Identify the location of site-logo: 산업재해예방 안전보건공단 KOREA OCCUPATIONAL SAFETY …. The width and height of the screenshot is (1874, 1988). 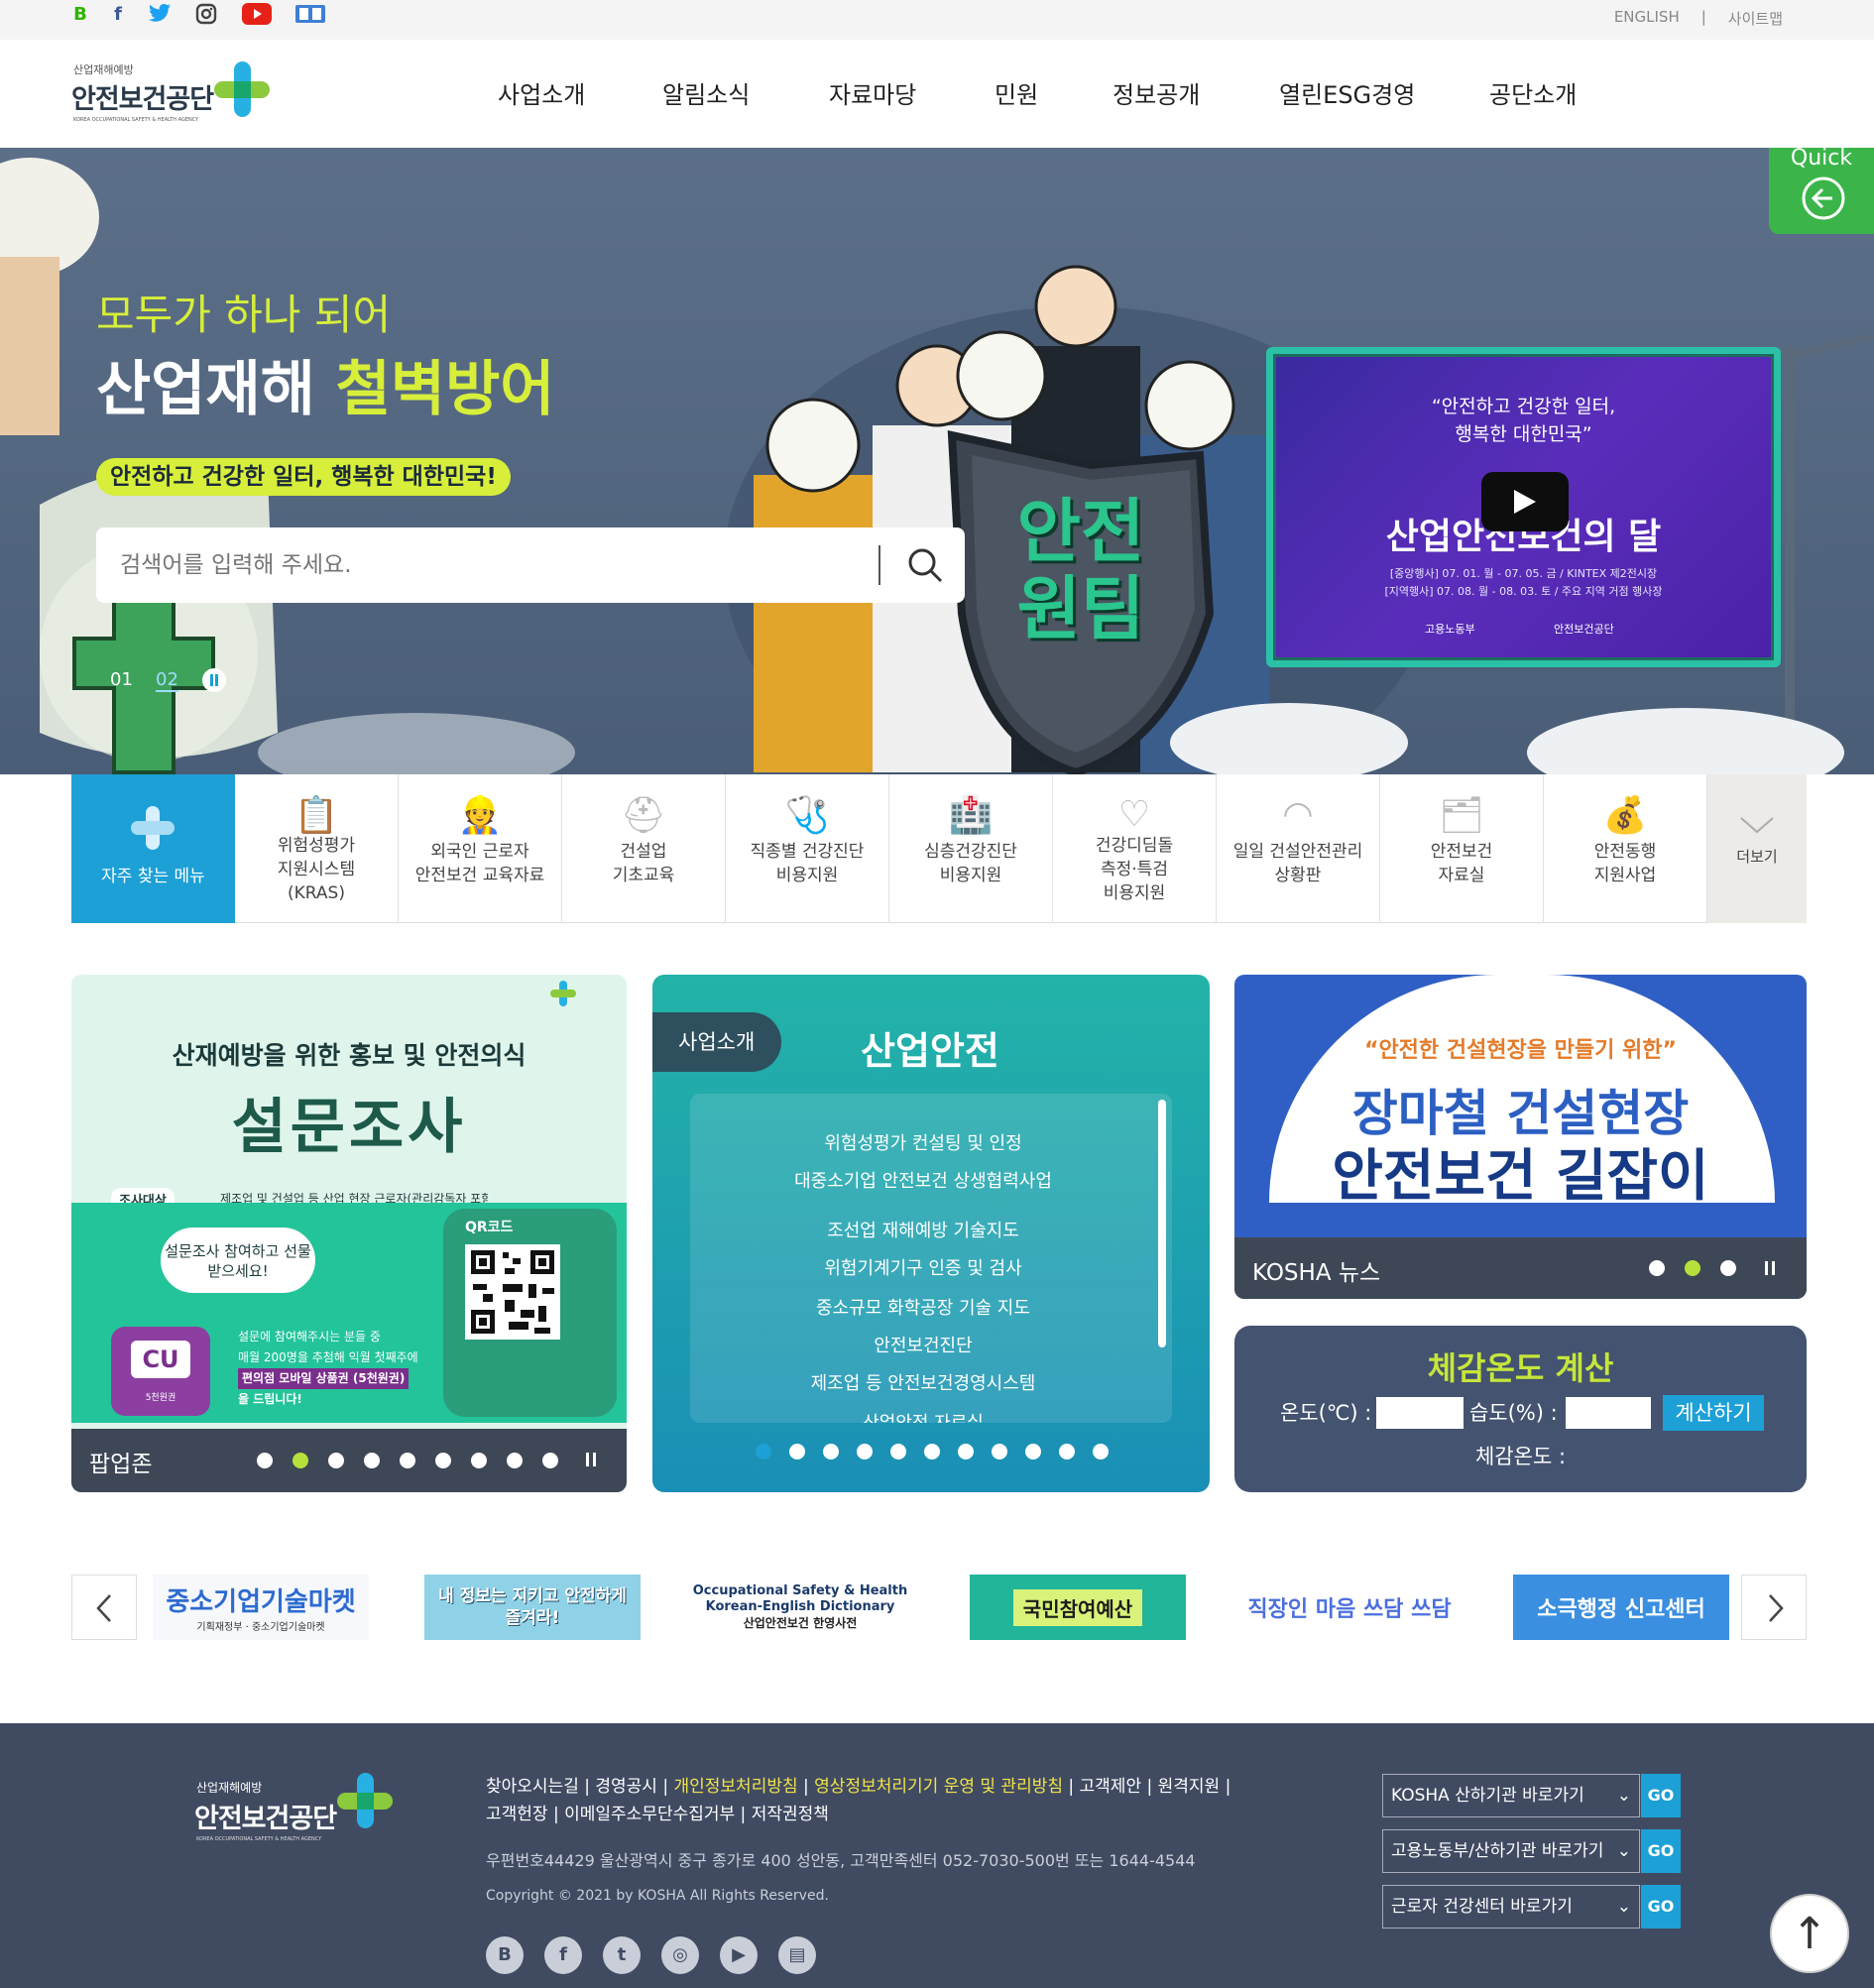
(175, 94).